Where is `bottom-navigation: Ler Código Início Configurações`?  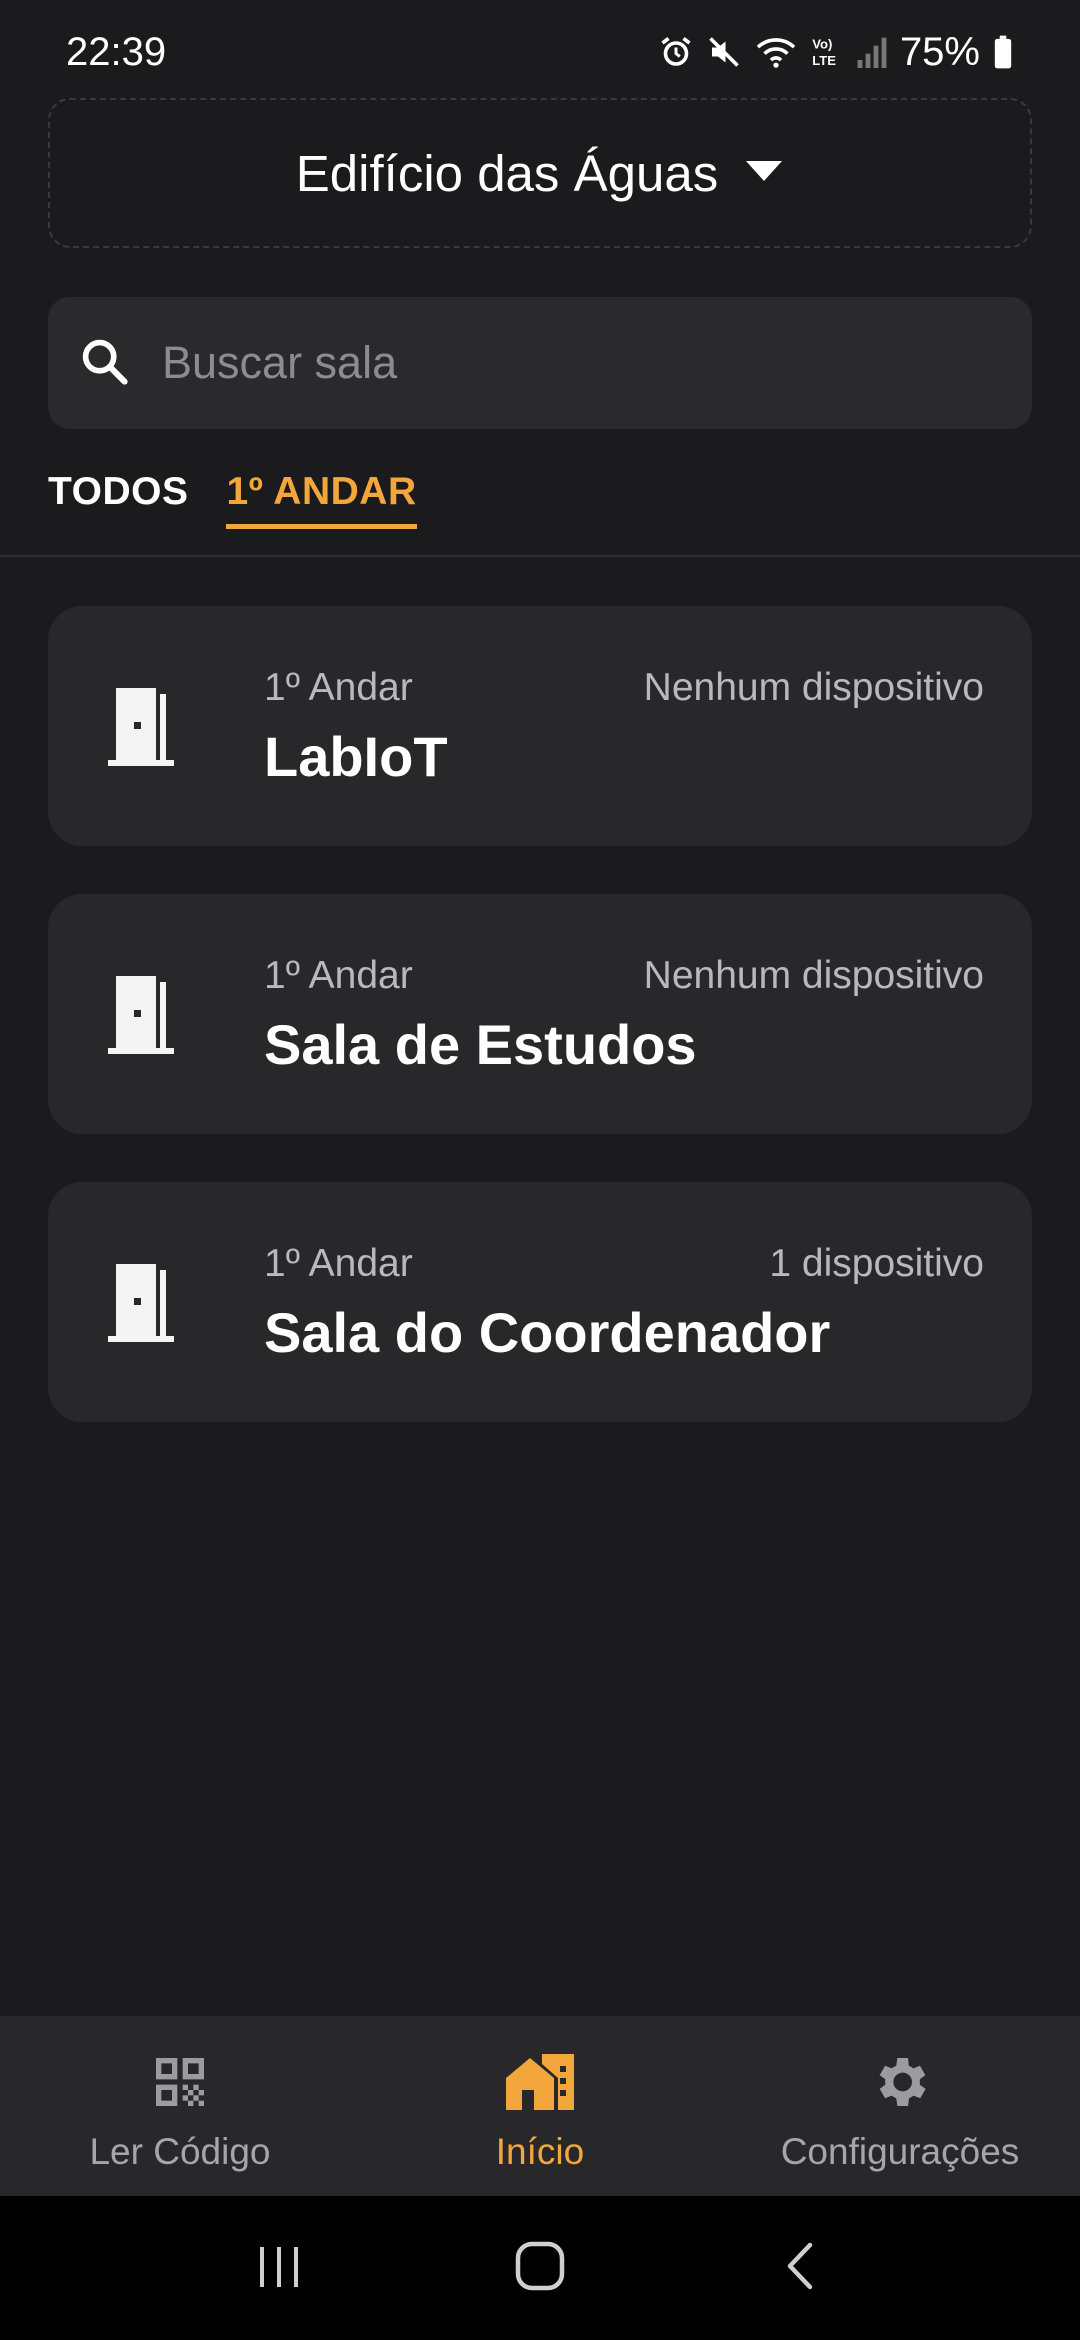 bottom-navigation: Ler Código Início Configurações is located at coordinates (540, 2106).